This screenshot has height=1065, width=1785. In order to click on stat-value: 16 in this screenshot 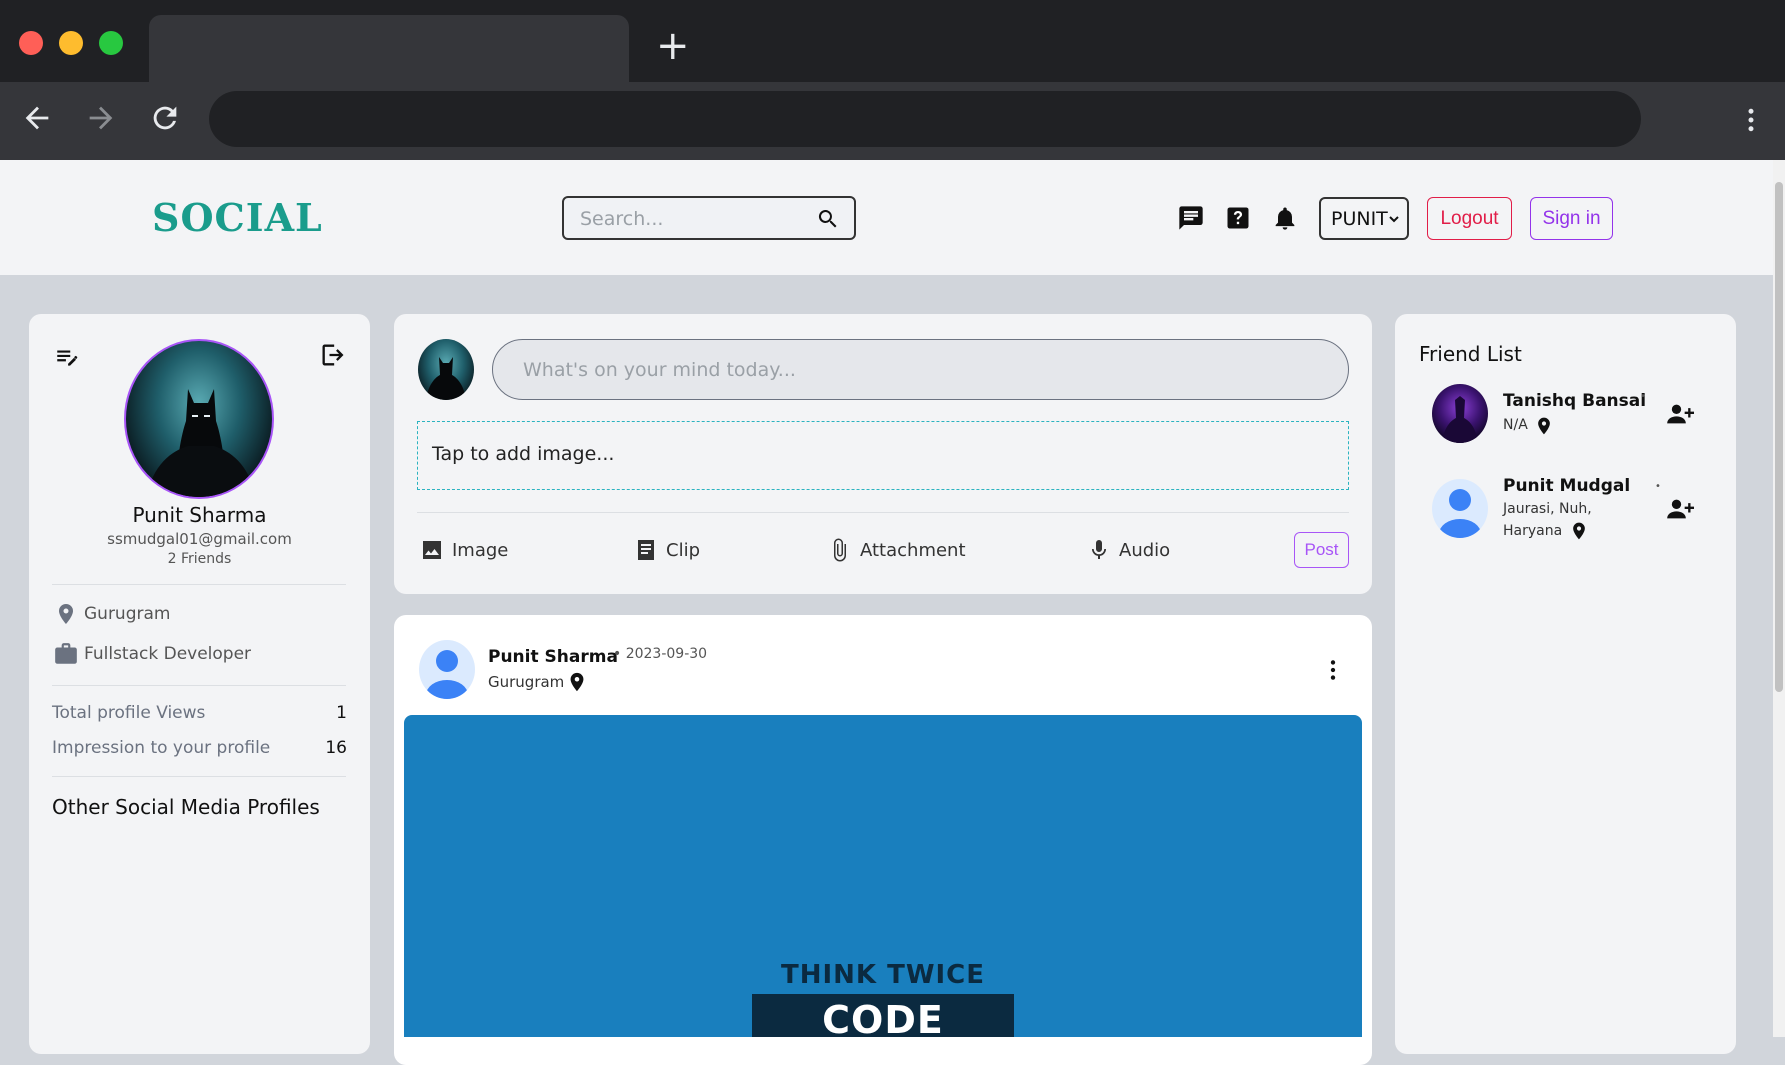, I will do `click(336, 748)`.